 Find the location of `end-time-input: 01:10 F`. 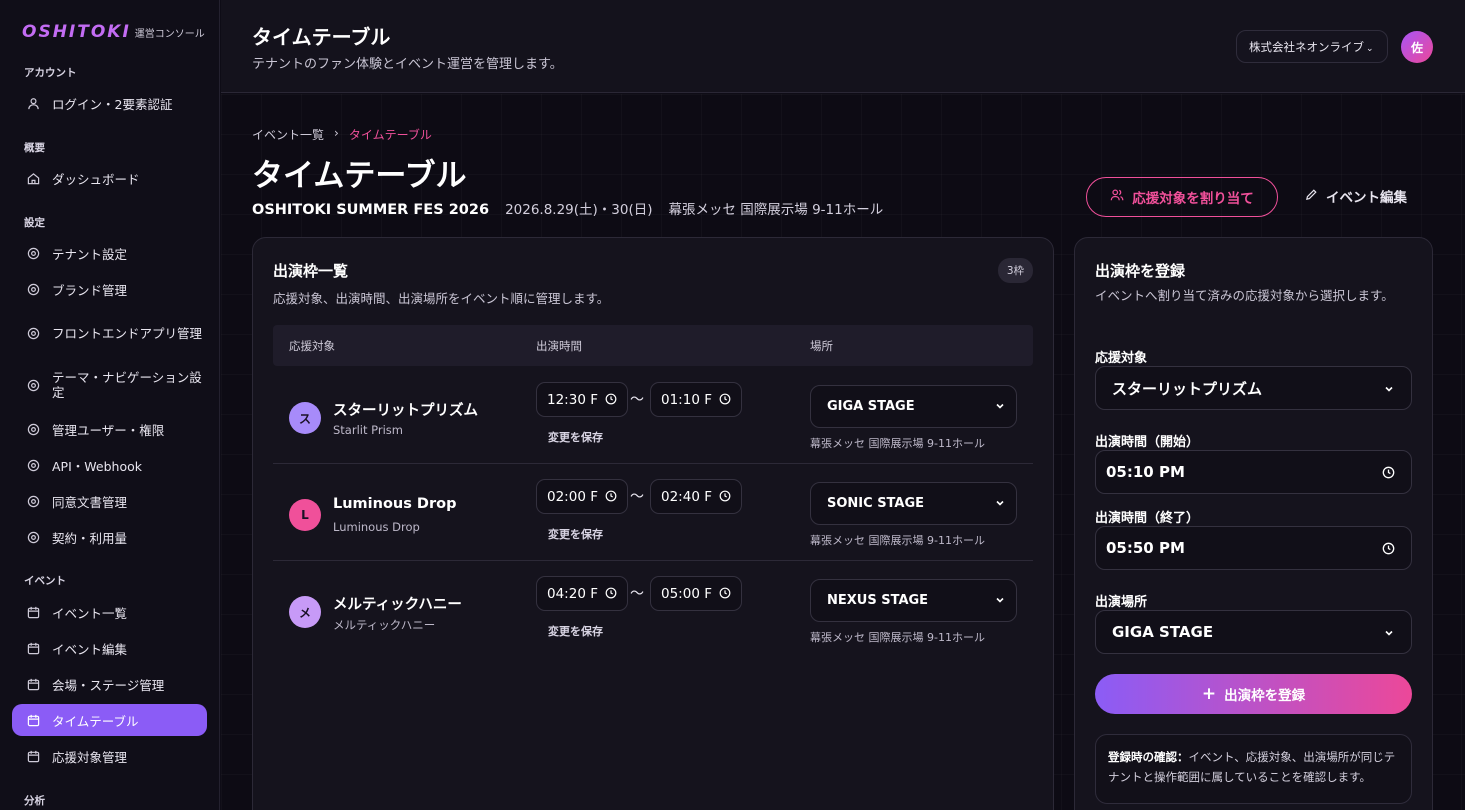

end-time-input: 01:10 F is located at coordinates (696, 399).